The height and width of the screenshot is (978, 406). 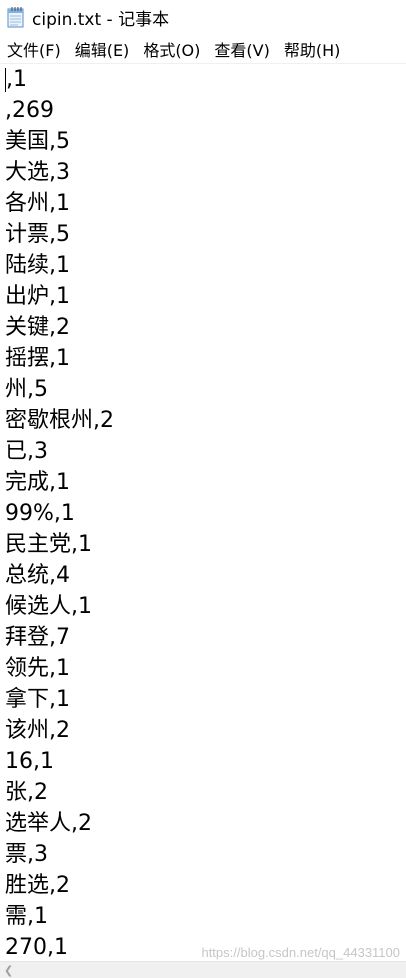 I want to click on text-line-content: 出炉,1, so click(x=37, y=296).